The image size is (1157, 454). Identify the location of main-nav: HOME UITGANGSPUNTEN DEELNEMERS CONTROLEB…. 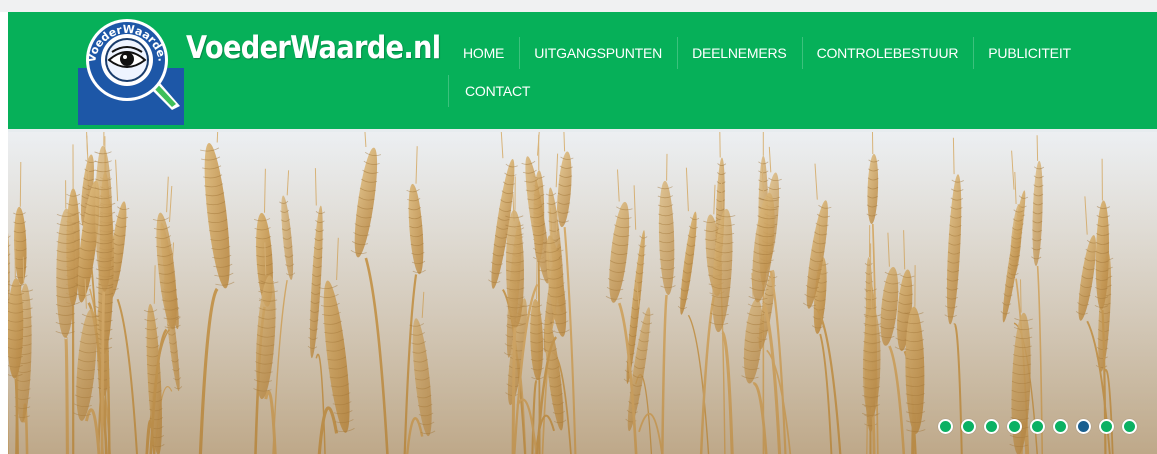
(798, 72).